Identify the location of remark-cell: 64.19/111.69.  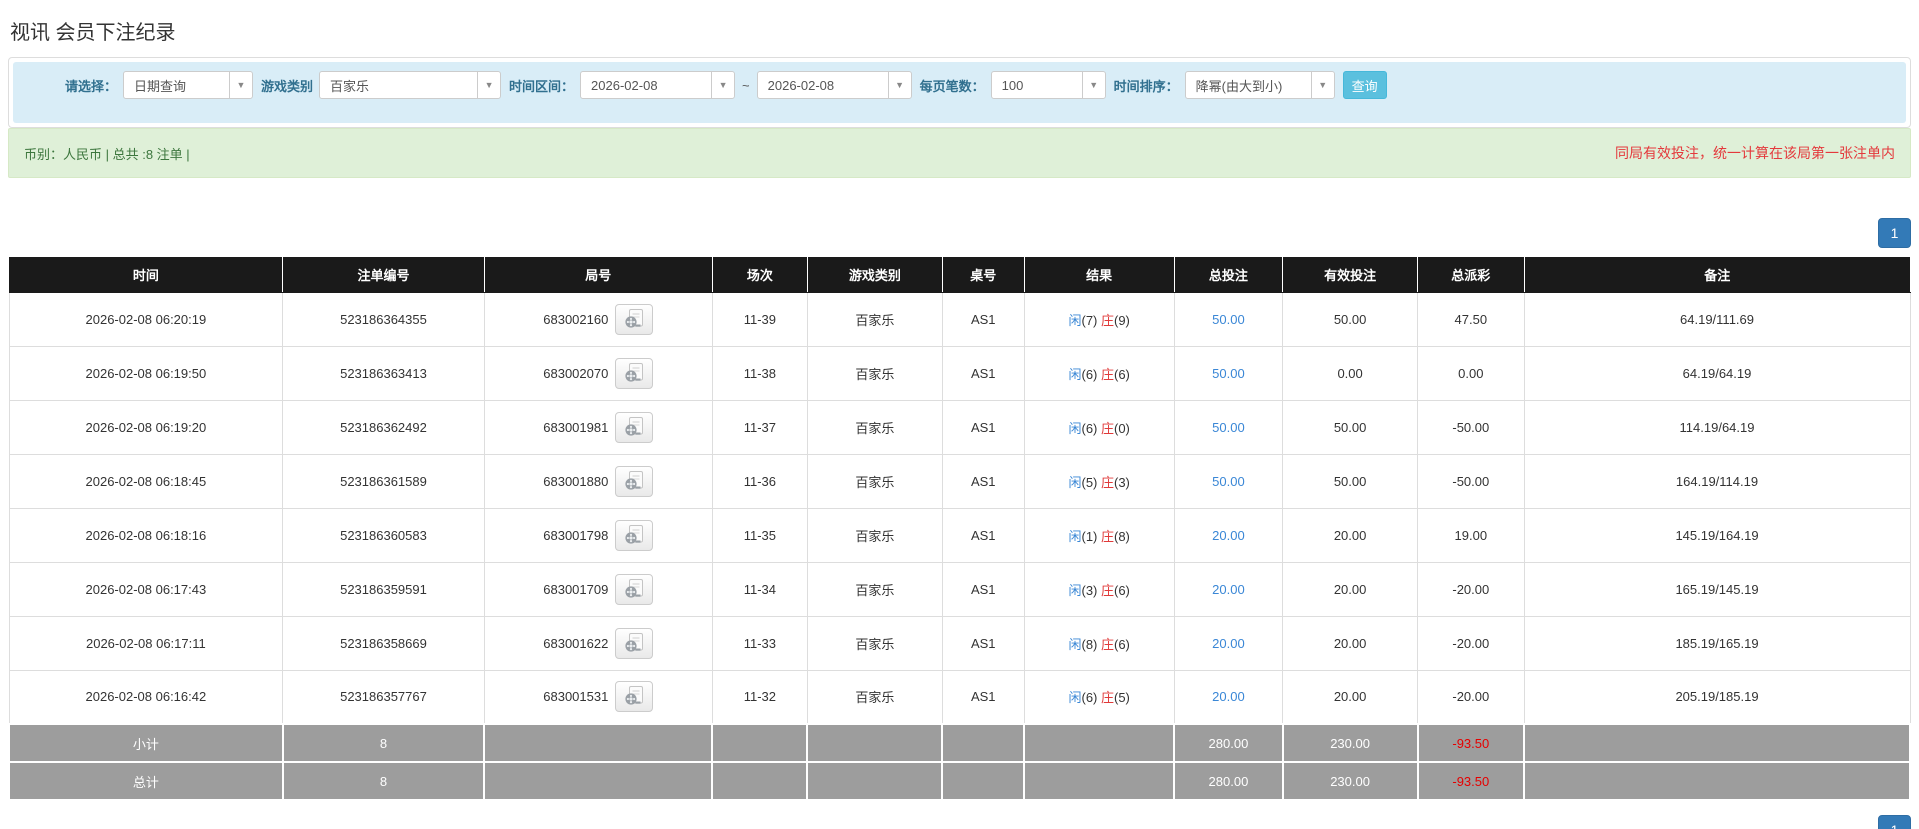
(1717, 319).